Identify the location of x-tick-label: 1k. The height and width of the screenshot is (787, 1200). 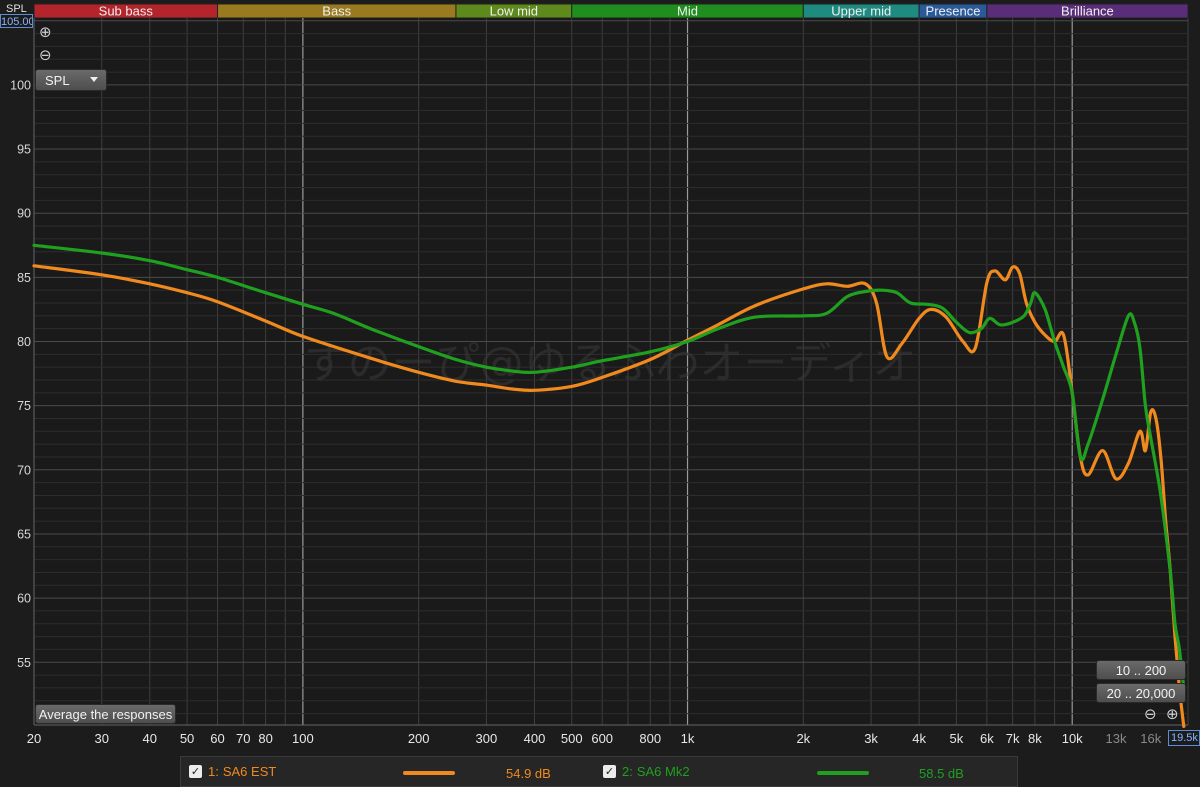
(688, 738).